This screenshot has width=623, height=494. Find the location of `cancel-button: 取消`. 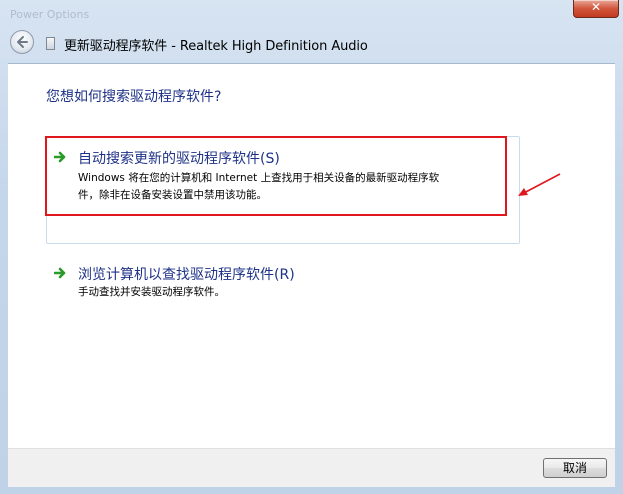

cancel-button: 取消 is located at coordinates (575, 468).